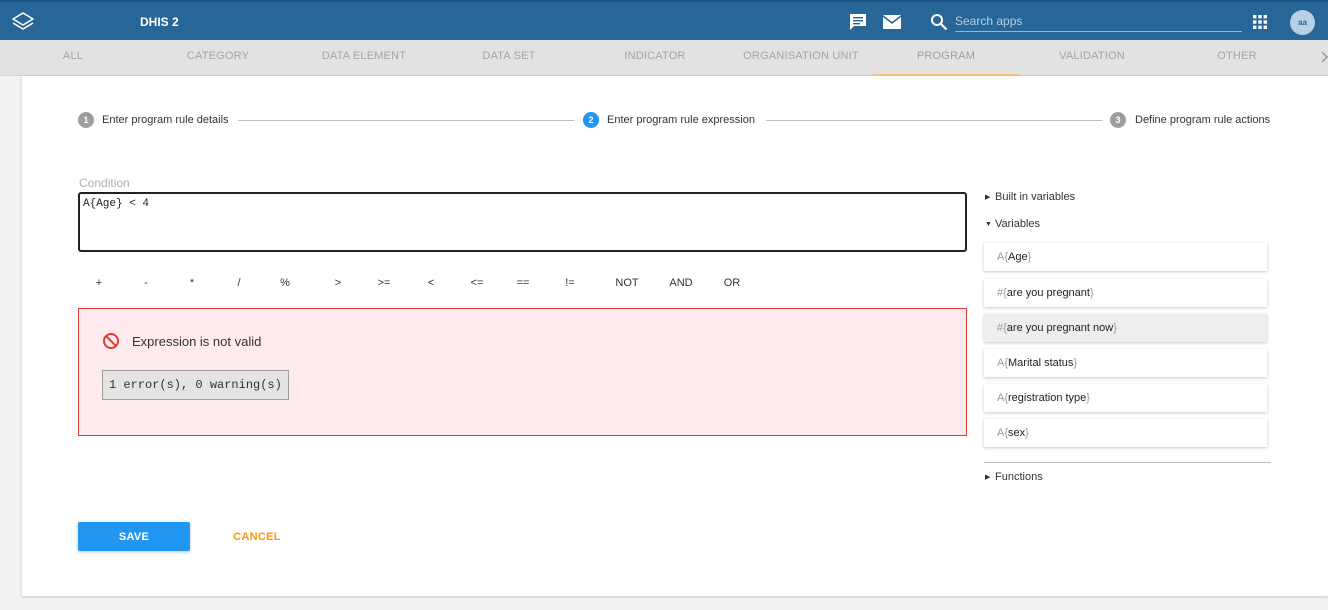  Describe the element at coordinates (197, 341) in the screenshot. I see `error-message: Expression is not valid` at that location.